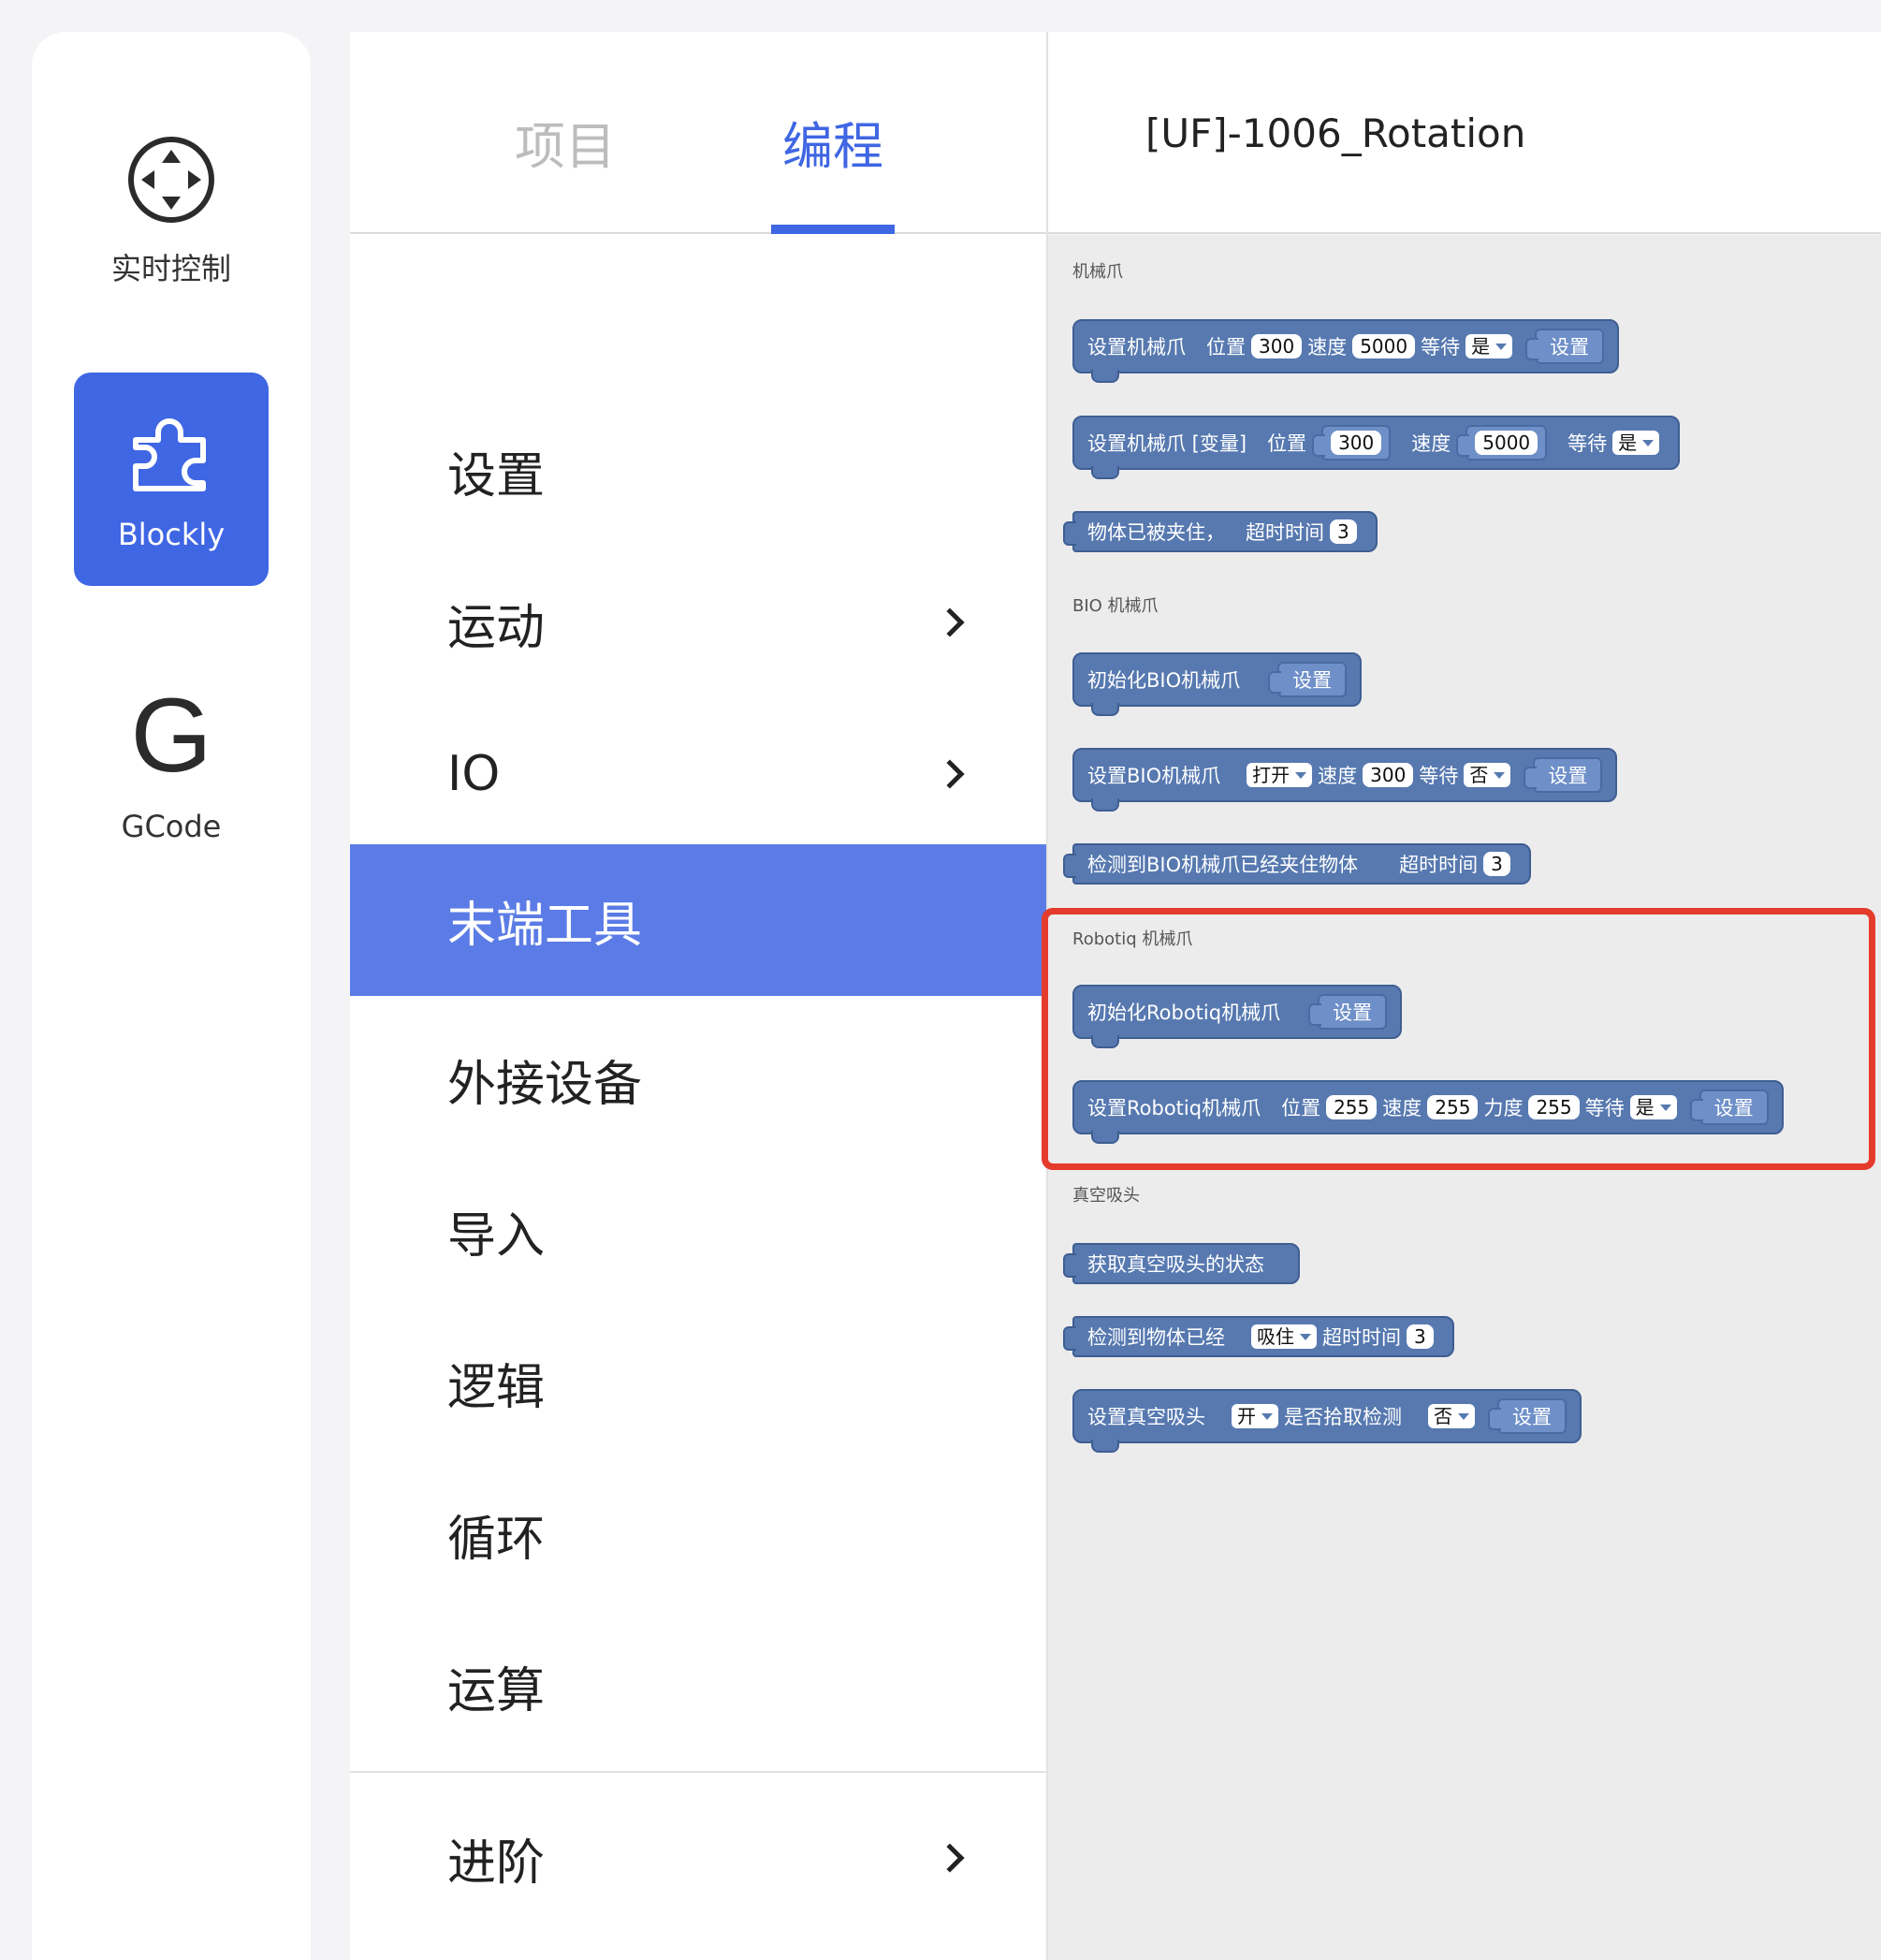  What do you see at coordinates (1352, 443) in the screenshot?
I see `position-input-slot: 300` at bounding box center [1352, 443].